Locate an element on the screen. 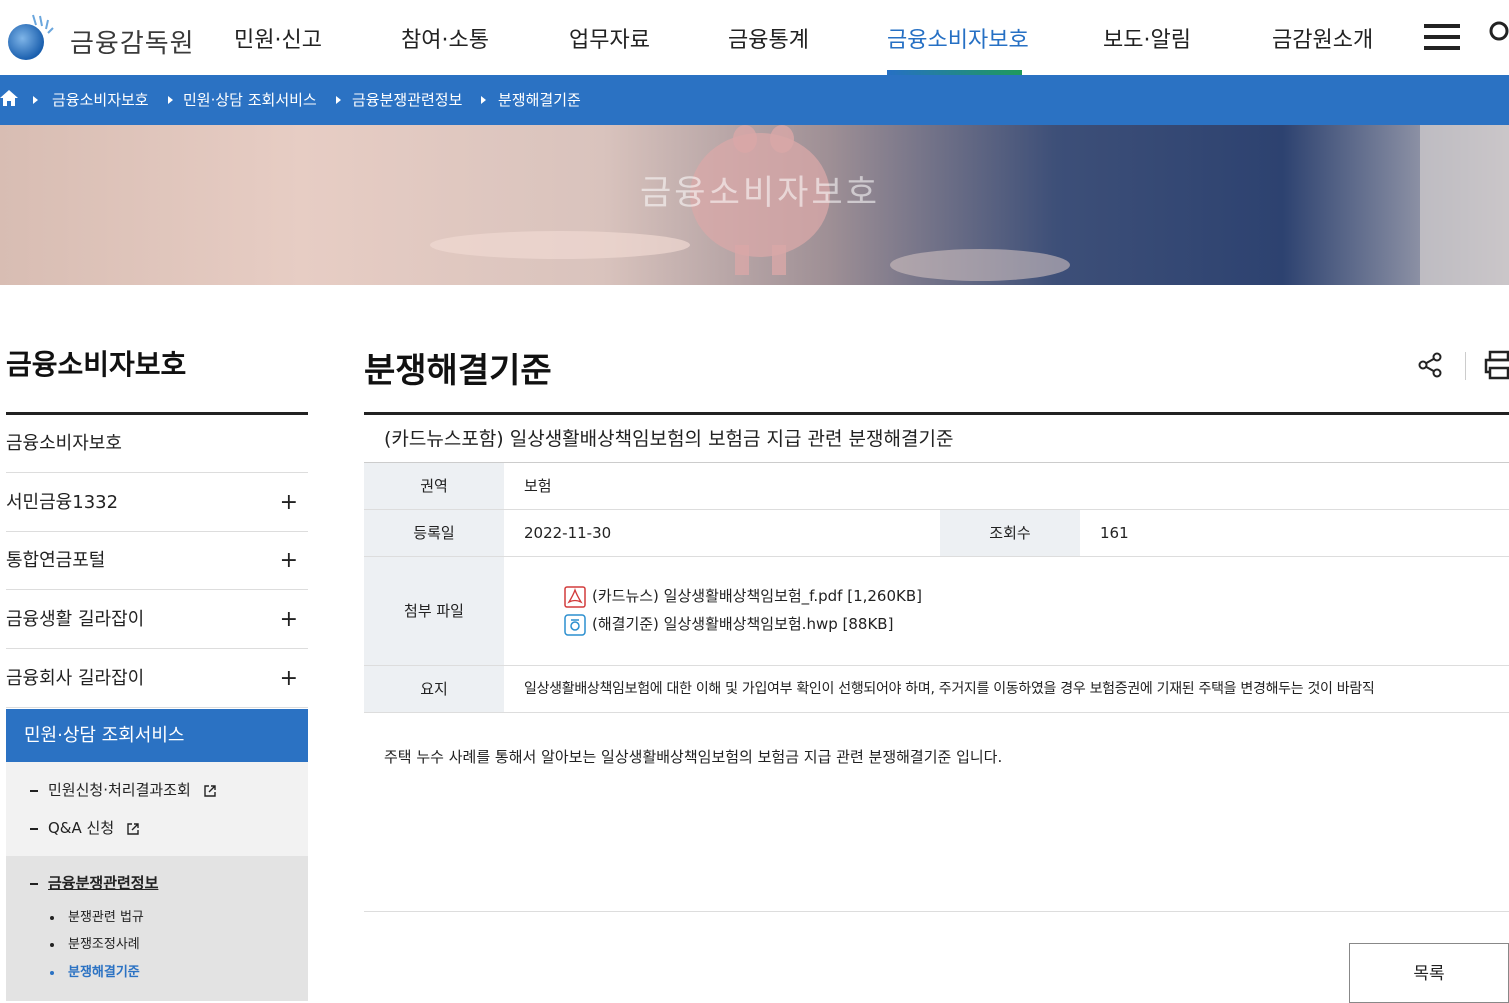 The image size is (1509, 1003). breadcrumb-item-current: 분쟁해결기준 is located at coordinates (539, 100).